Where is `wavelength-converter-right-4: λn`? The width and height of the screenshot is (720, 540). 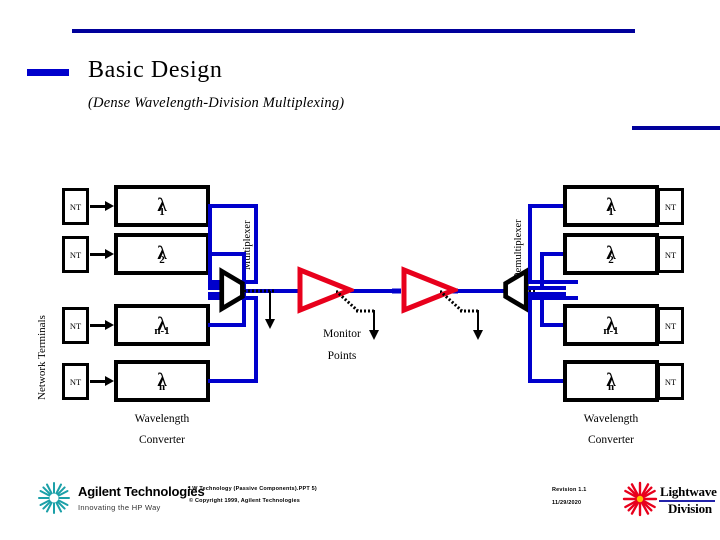
wavelength-converter-right-4: λn is located at coordinates (611, 381).